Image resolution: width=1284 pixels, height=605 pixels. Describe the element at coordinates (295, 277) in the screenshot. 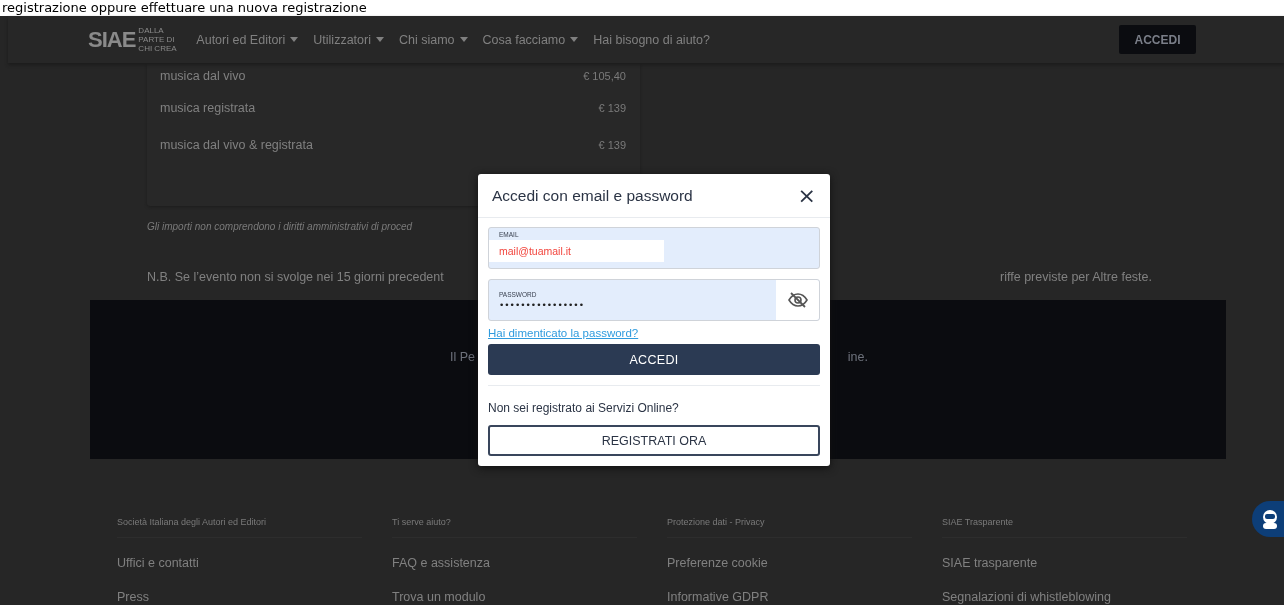

I see `notice-text: N.B. Se l’evento non si svolge nei 15 giorni precedent` at that location.